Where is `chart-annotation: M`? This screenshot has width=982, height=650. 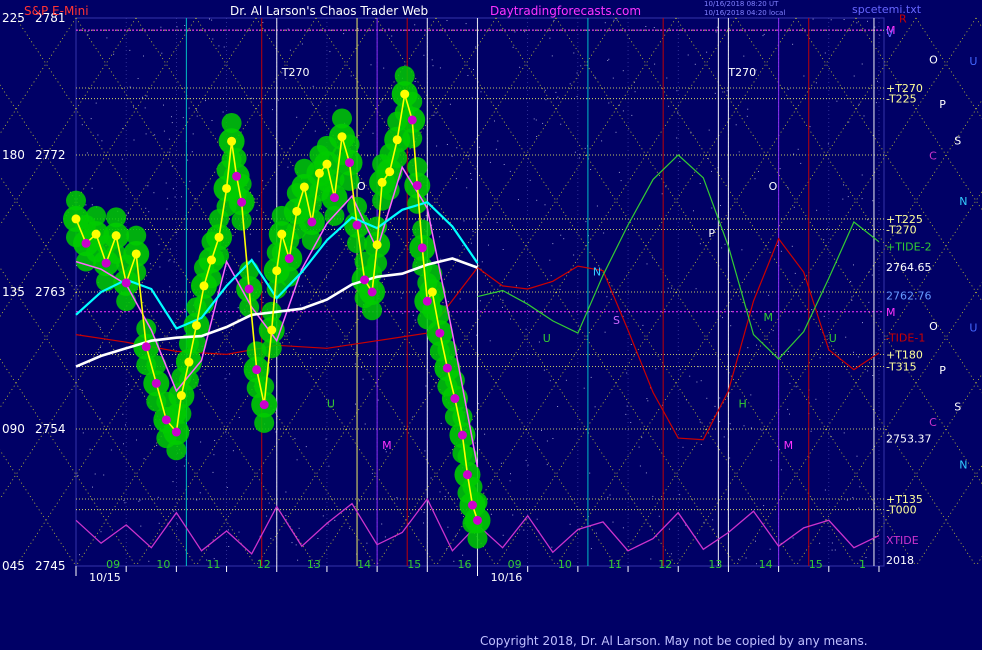
chart-annotation: M is located at coordinates (387, 445).